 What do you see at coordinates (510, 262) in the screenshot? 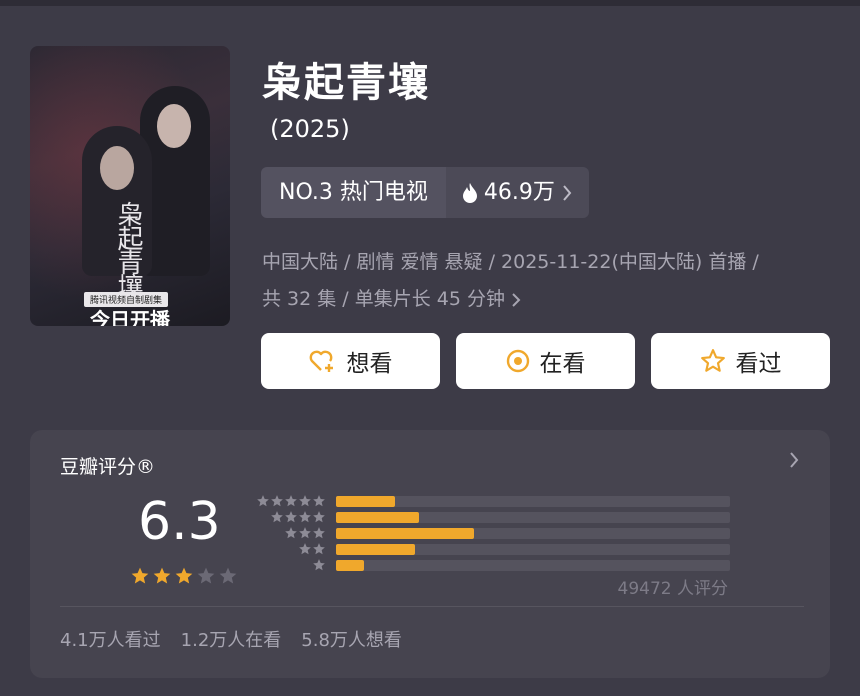
I see `meta-line-1: 中国大陆 / 剧情 爱情 悬疑 / 2025-11-22(中国大陆) 首播 /` at bounding box center [510, 262].